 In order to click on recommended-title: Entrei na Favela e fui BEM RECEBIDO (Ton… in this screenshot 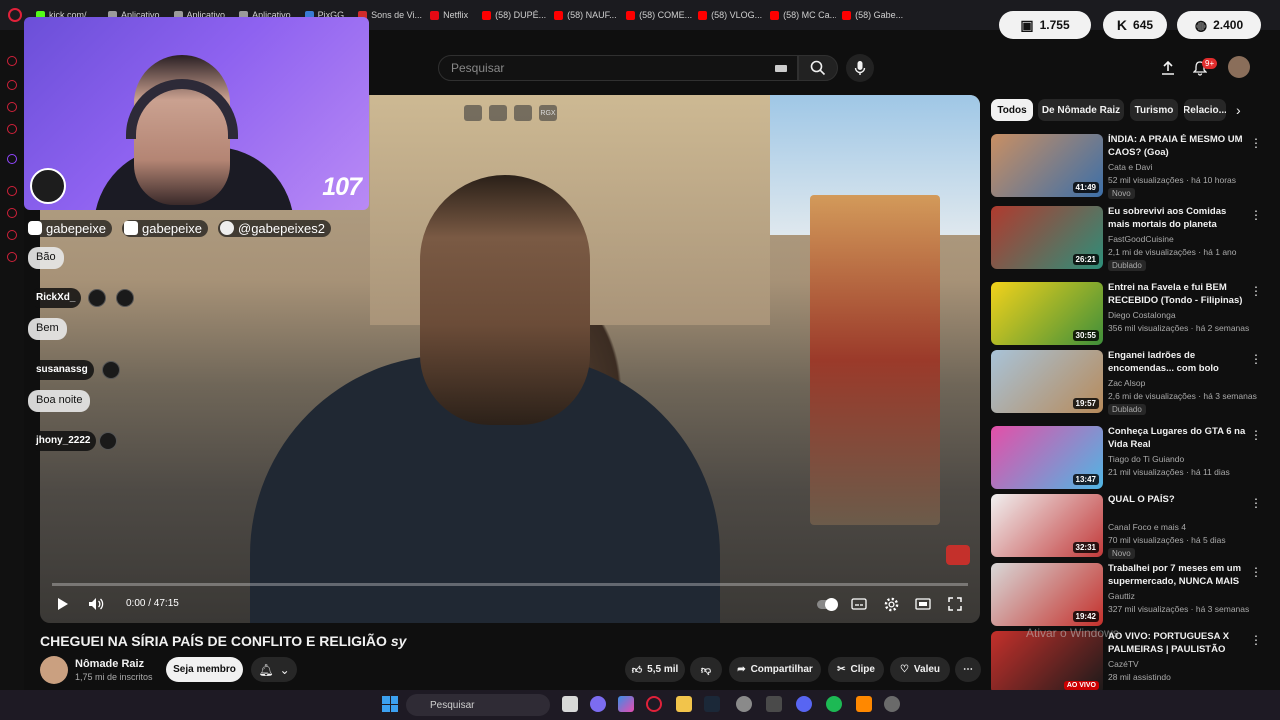, I will do `click(1177, 294)`.